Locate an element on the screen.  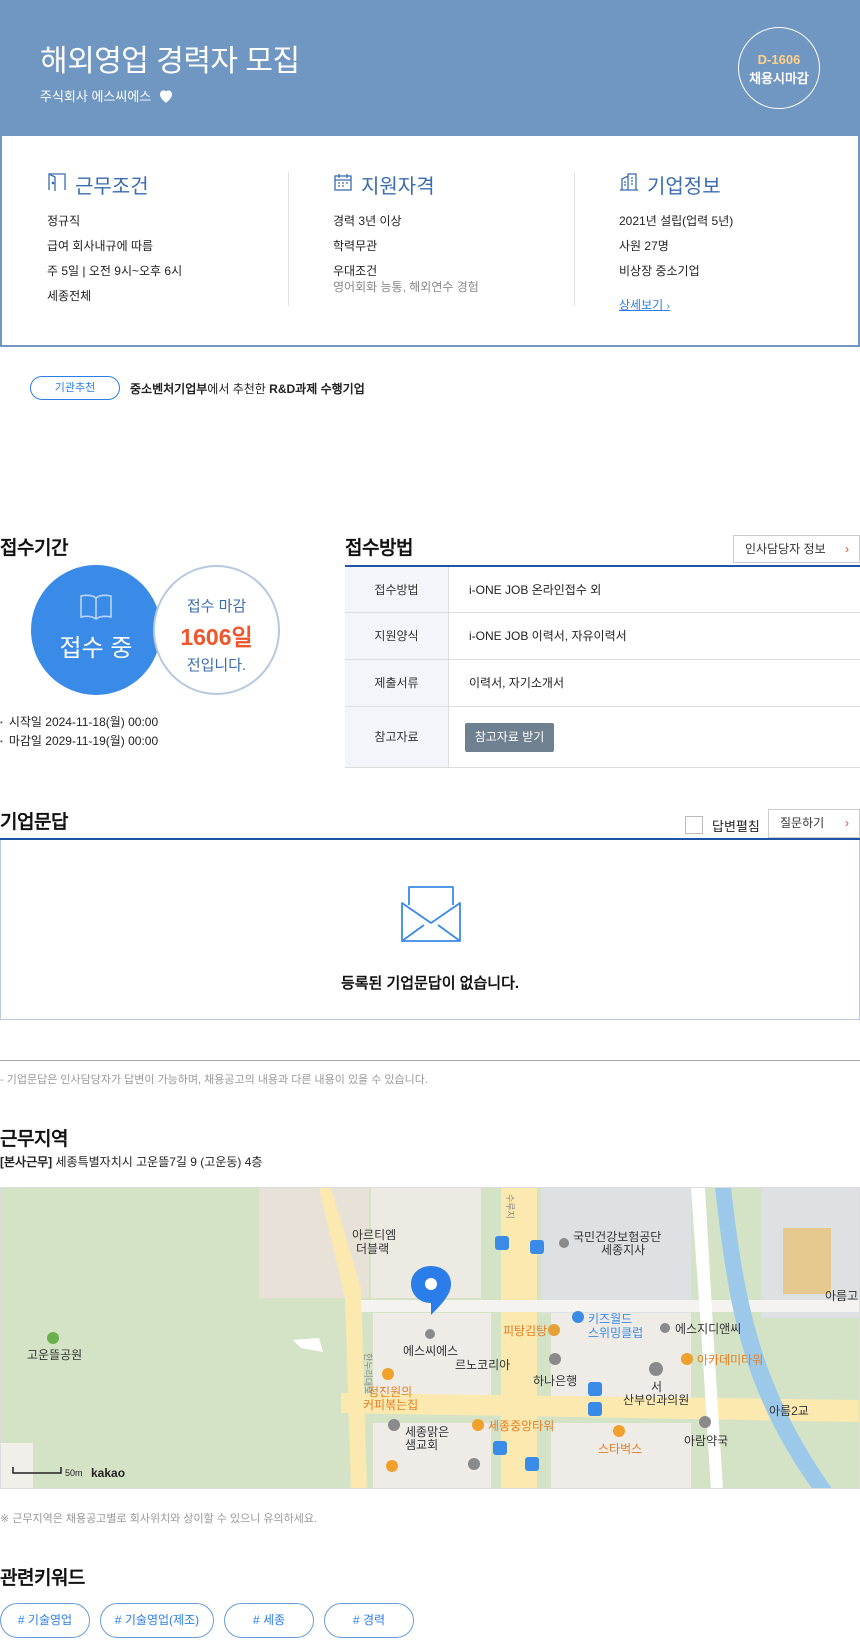
keyword-tag: # 경력 is located at coordinates (369, 1620).